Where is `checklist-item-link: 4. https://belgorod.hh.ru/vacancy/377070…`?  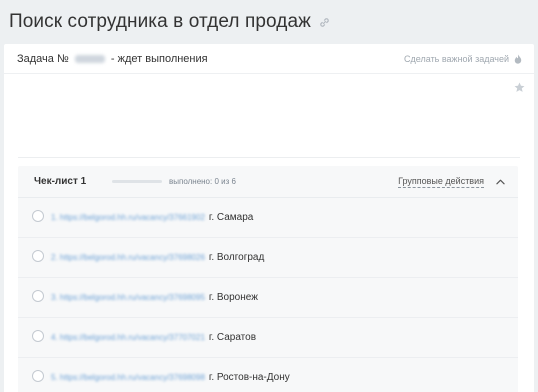
checklist-item-link: 4. https://belgorod.hh.ru/vacancy/377070… is located at coordinates (128, 337).